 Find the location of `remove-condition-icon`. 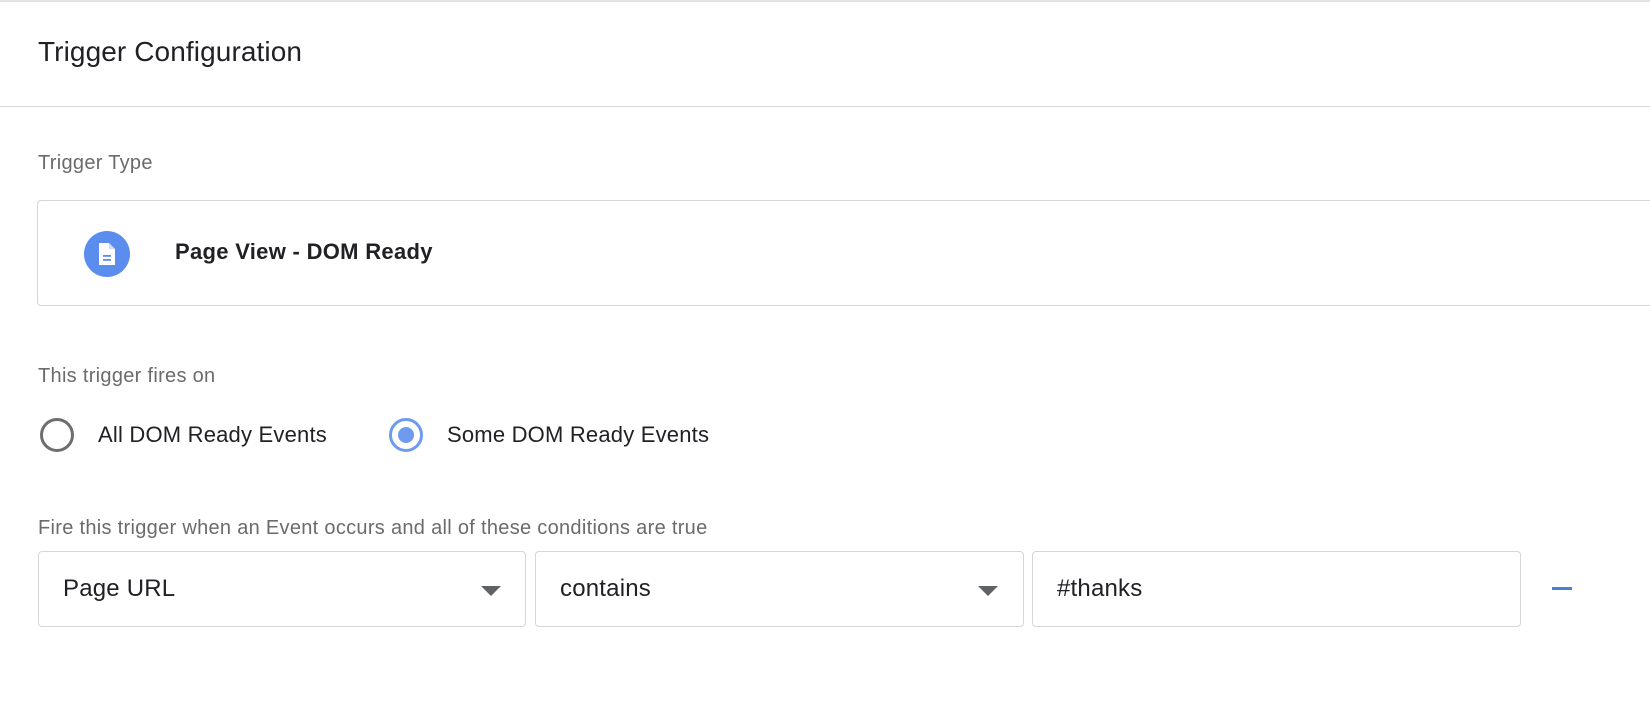

remove-condition-icon is located at coordinates (1562, 588).